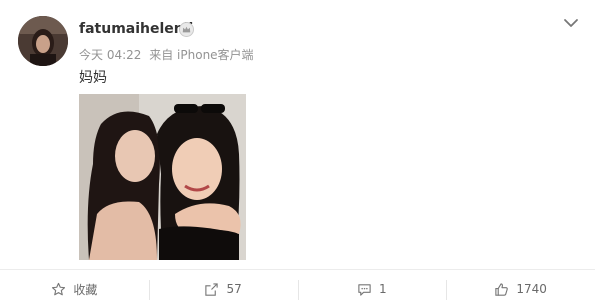 This screenshot has width=595, height=308. Describe the element at coordinates (372, 289) in the screenshot. I see `comment-button: 1` at that location.